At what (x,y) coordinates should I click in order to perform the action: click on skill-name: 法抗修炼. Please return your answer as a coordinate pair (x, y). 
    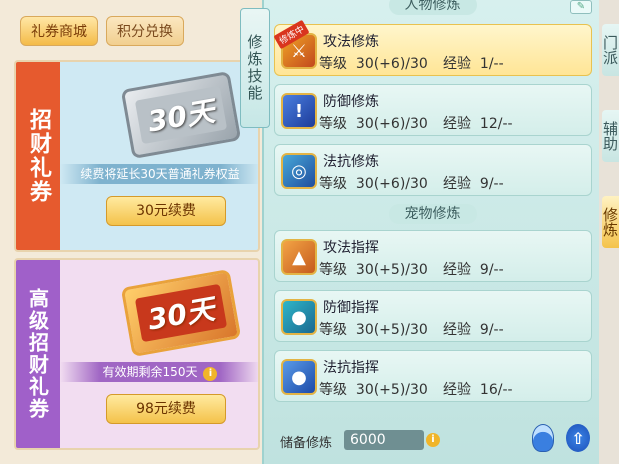
    Looking at the image, I should click on (351, 162).